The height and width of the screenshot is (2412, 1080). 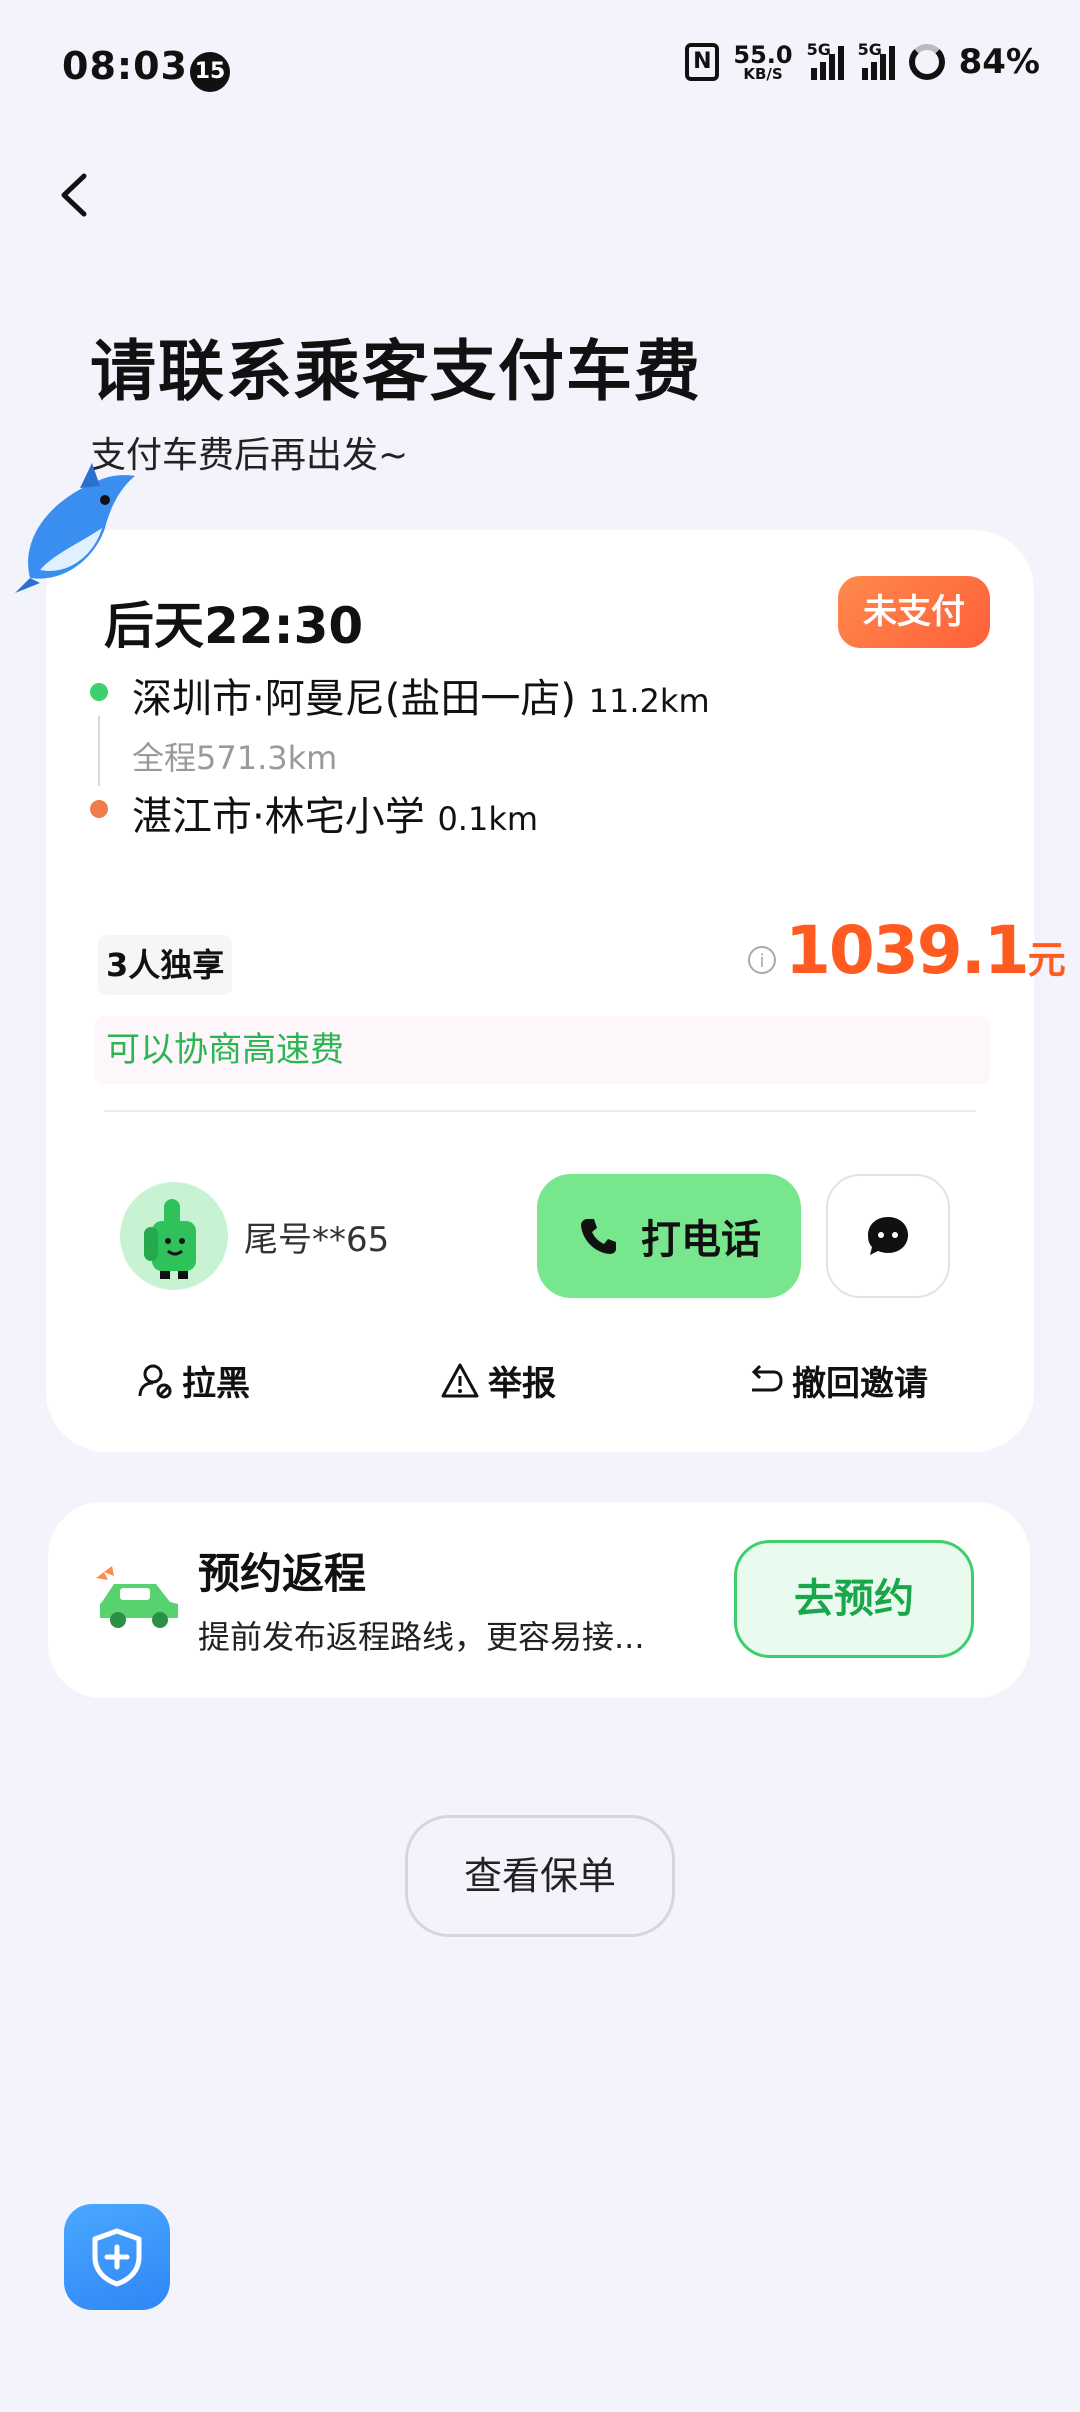 What do you see at coordinates (522, 1384) in the screenshot?
I see `report-label: 举报` at bounding box center [522, 1384].